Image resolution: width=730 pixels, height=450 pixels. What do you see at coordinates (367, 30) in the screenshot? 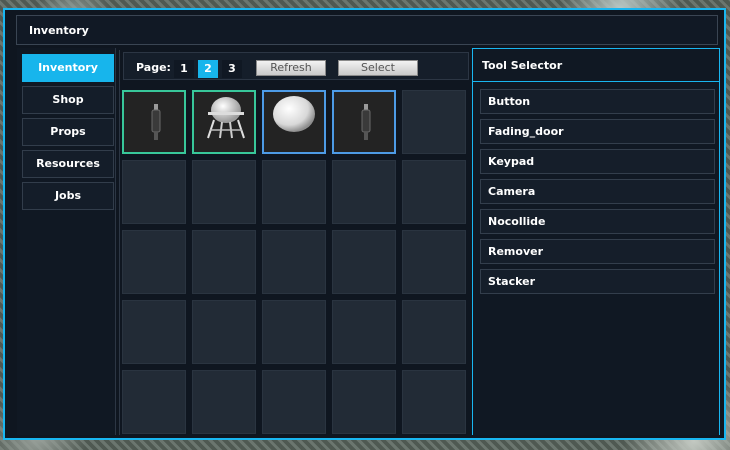
I see `title-bar: Inventory` at bounding box center [367, 30].